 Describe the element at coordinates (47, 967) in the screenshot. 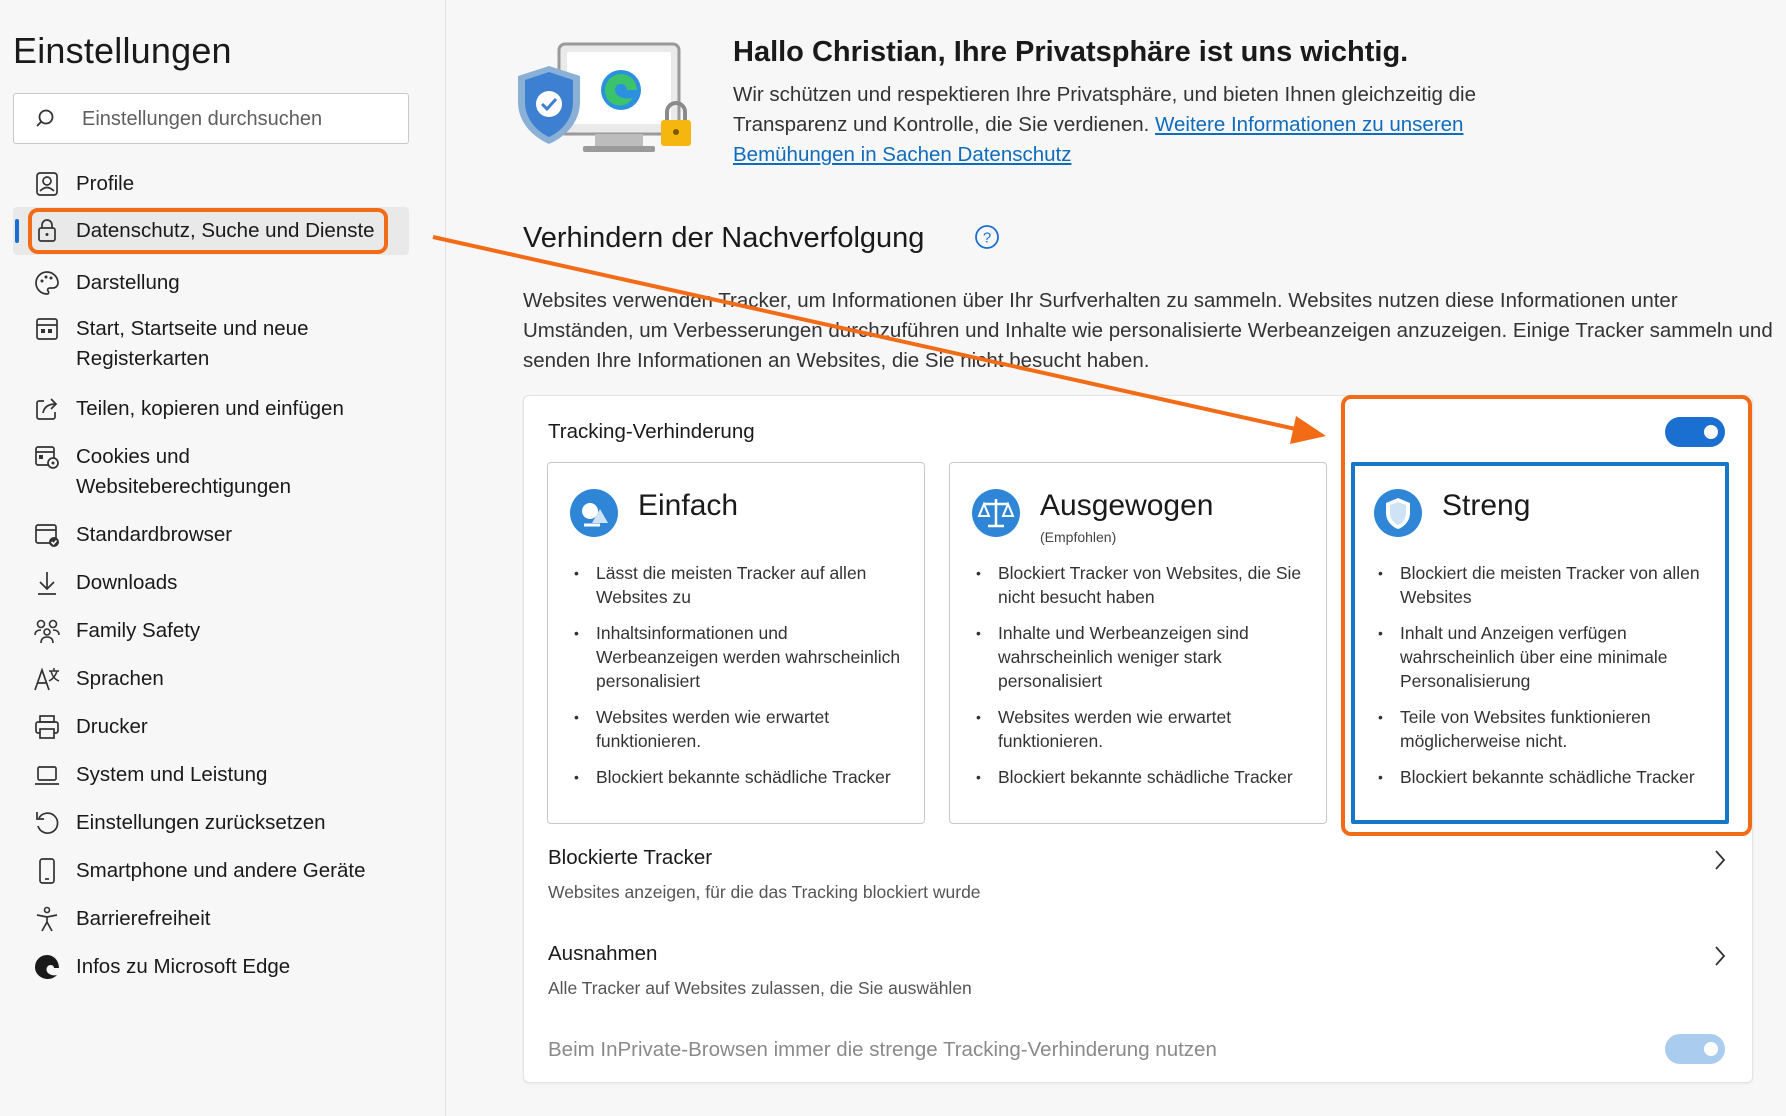

I see `edge-logo-icon` at that location.